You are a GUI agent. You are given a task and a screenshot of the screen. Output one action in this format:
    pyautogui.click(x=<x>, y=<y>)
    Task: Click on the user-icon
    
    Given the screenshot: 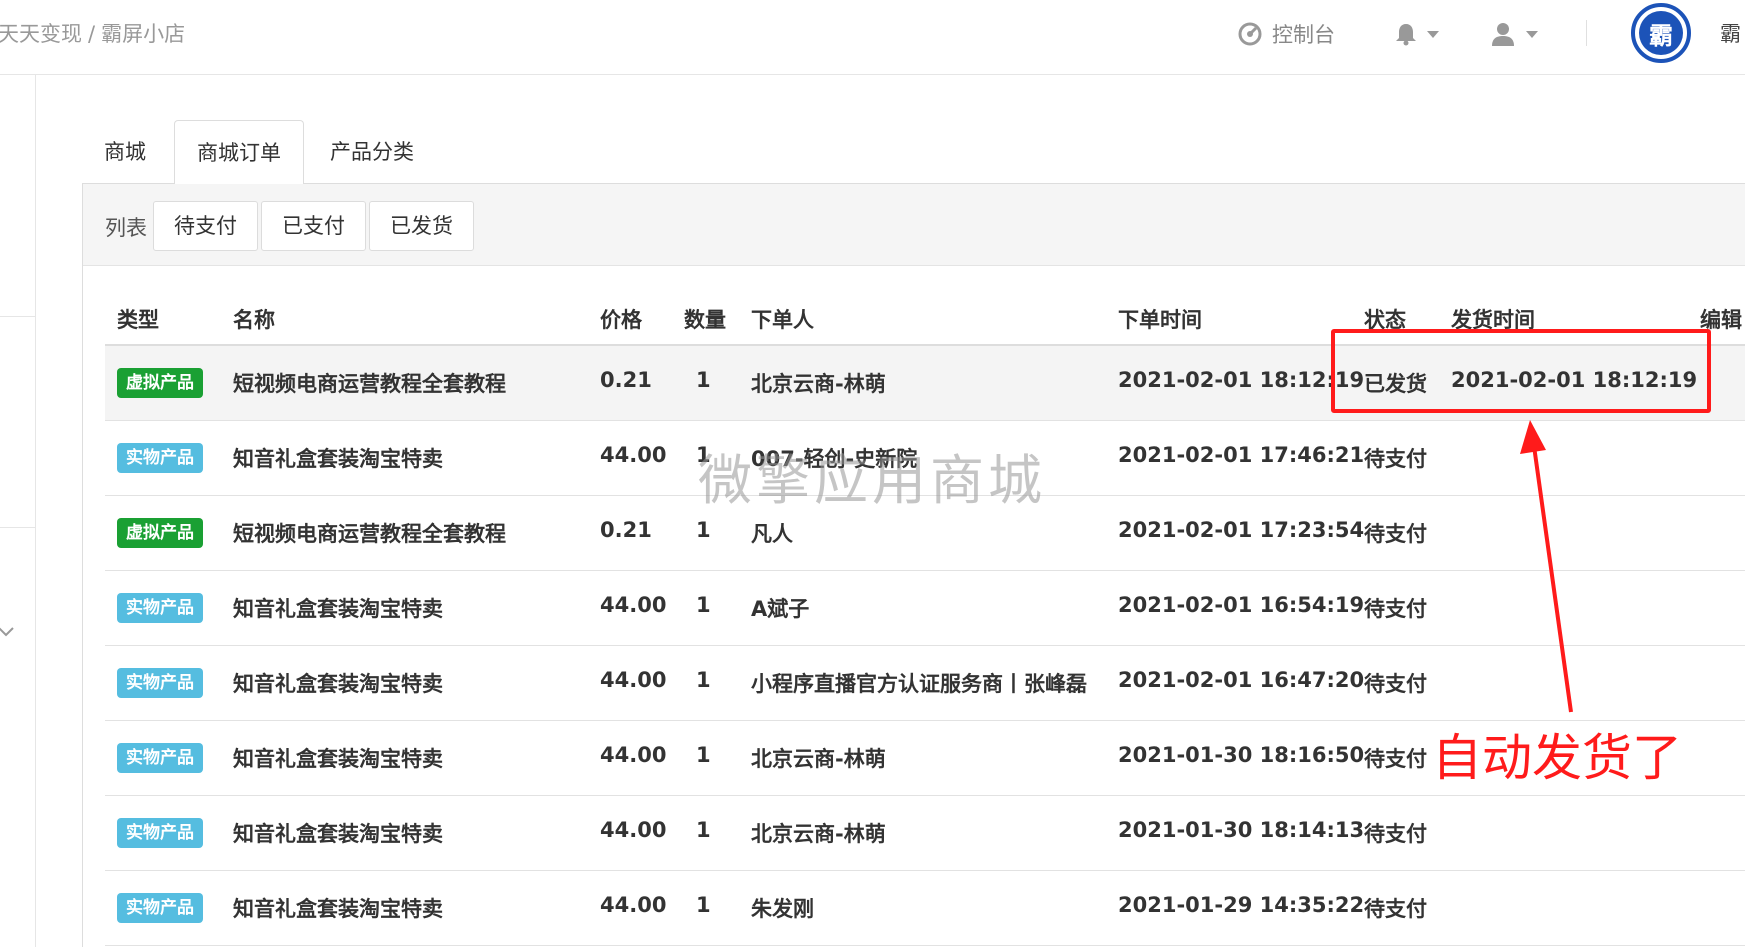 What is the action you would take?
    pyautogui.click(x=1503, y=34)
    